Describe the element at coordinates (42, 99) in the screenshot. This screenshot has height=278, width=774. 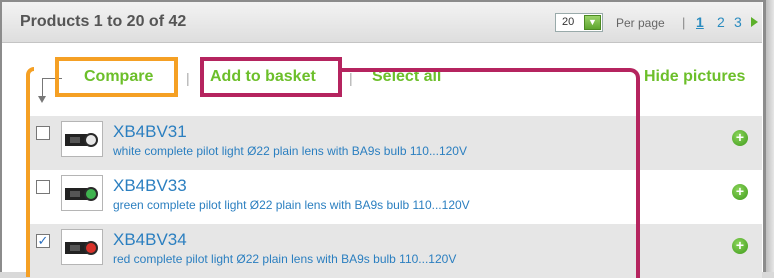
I see `arrow-down-icon` at that location.